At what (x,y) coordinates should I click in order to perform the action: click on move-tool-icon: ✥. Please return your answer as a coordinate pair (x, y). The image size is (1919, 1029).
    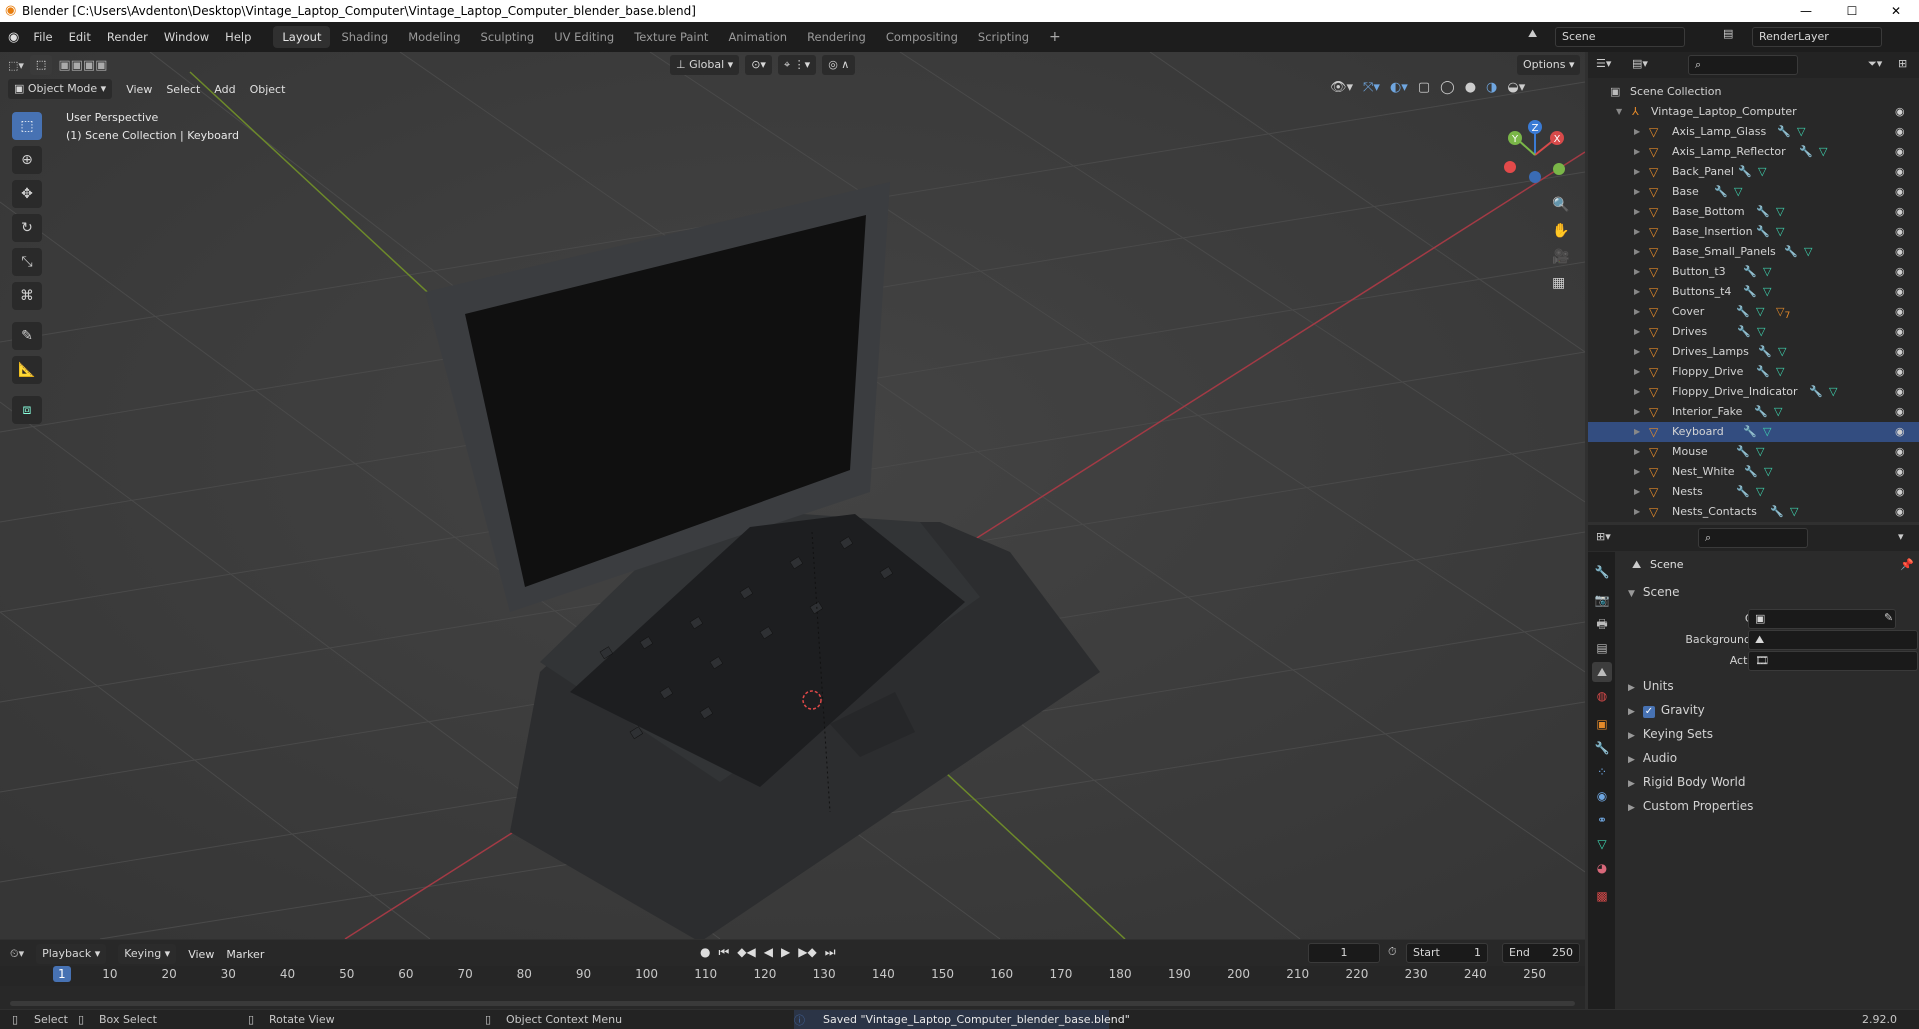
    Looking at the image, I should click on (27, 194).